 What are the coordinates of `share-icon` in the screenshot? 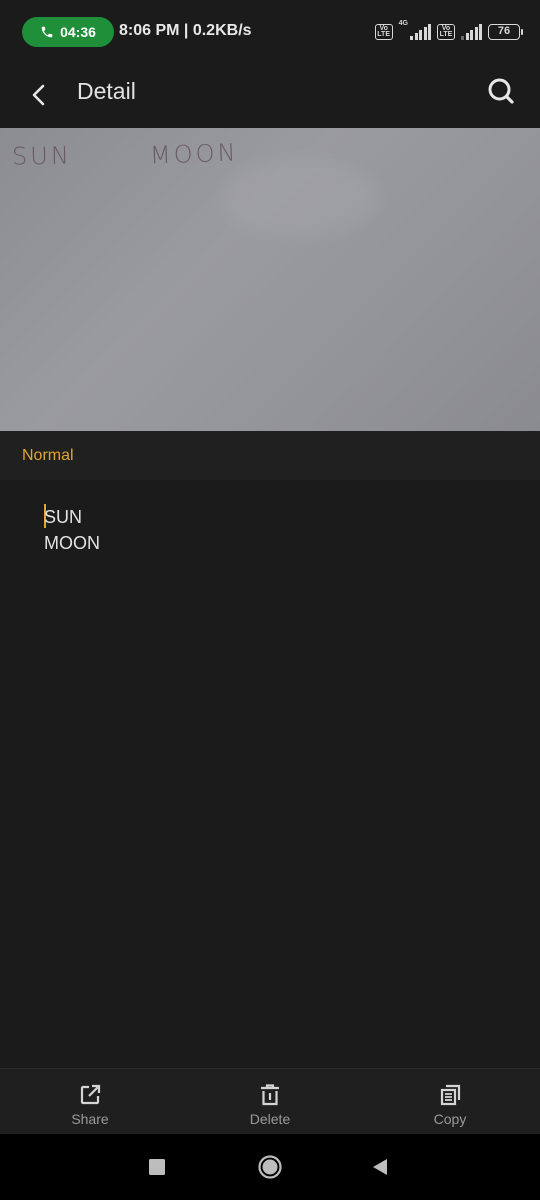 It's located at (90, 1094).